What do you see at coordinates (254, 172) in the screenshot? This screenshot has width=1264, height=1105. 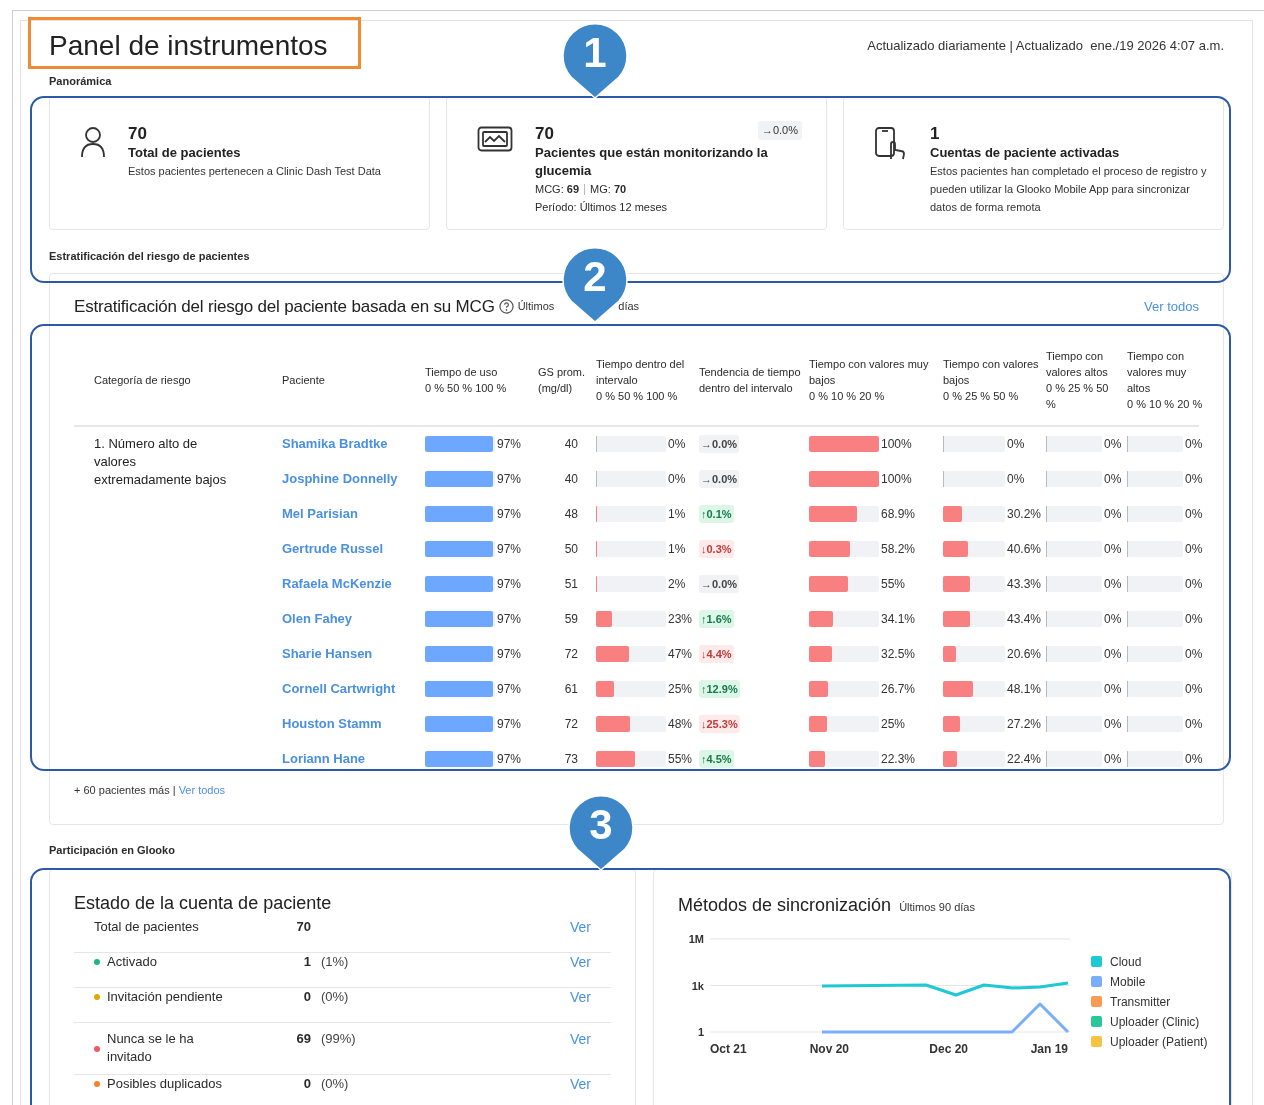 I see `metric-description: Estos pacientes pertenecen a Clinic Dash Test Data` at bounding box center [254, 172].